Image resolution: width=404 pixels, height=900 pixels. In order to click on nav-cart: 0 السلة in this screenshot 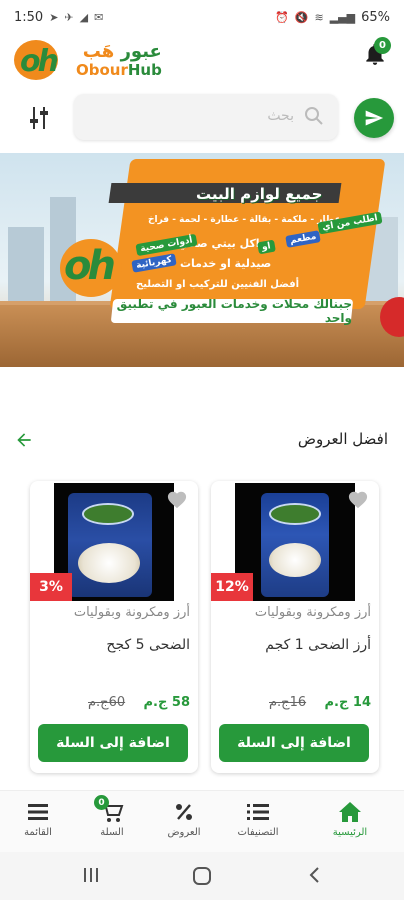, I will do `click(112, 822)`.